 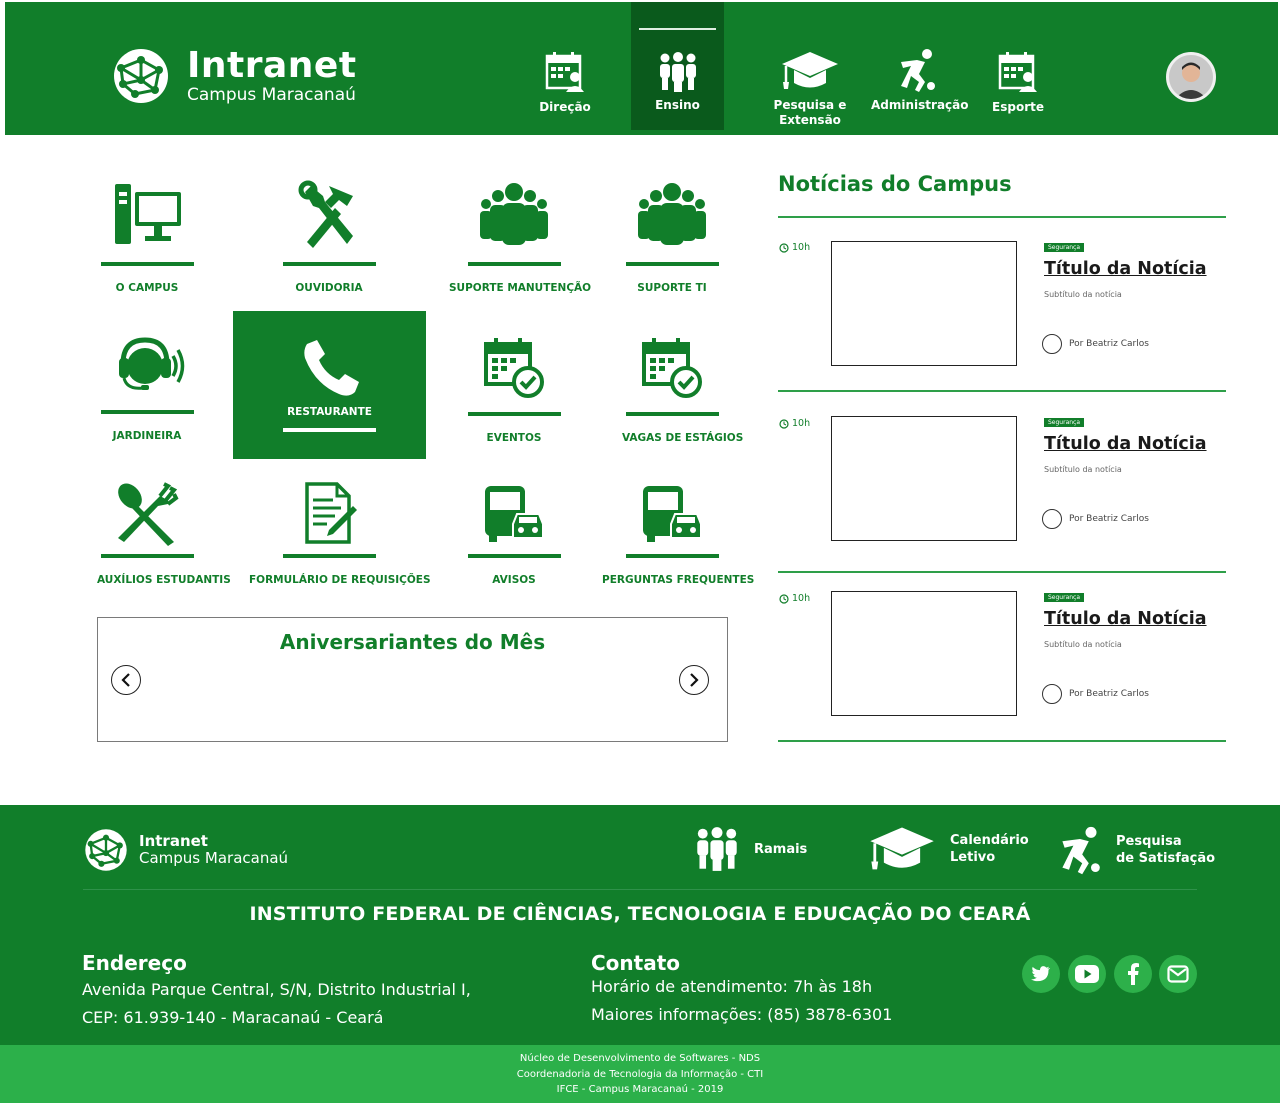 What do you see at coordinates (1109, 344) in the screenshot?
I see `news-author: Por Beatriz Carlos` at bounding box center [1109, 344].